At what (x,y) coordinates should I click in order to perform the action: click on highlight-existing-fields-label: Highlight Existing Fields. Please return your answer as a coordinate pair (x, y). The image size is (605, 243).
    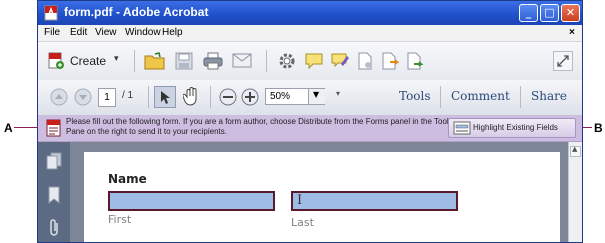
    Looking at the image, I should click on (515, 127).